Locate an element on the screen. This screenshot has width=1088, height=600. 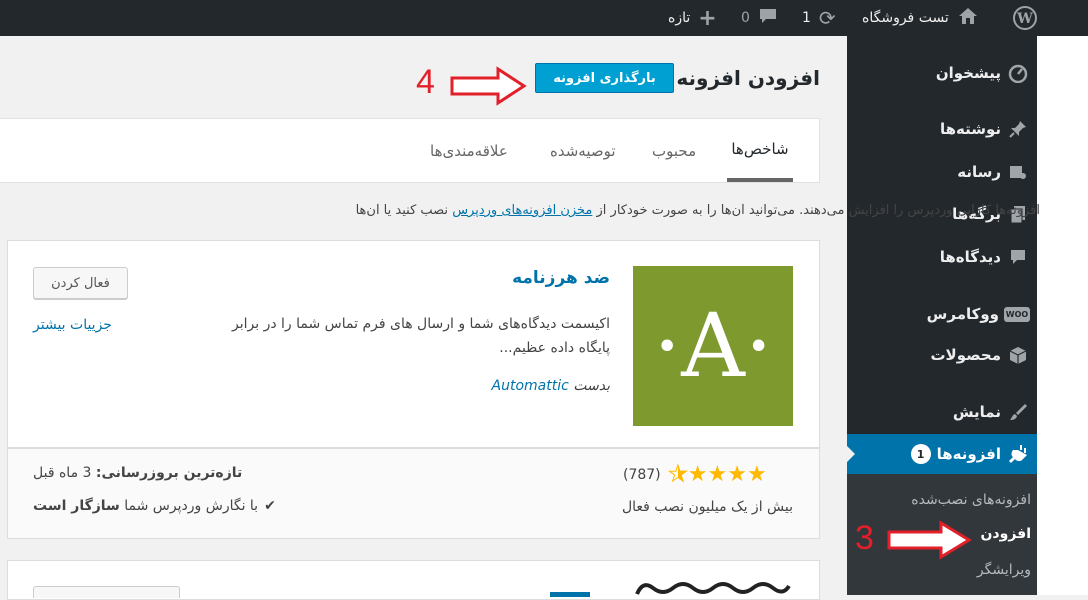
comments-link: 0 is located at coordinates (759, 18).